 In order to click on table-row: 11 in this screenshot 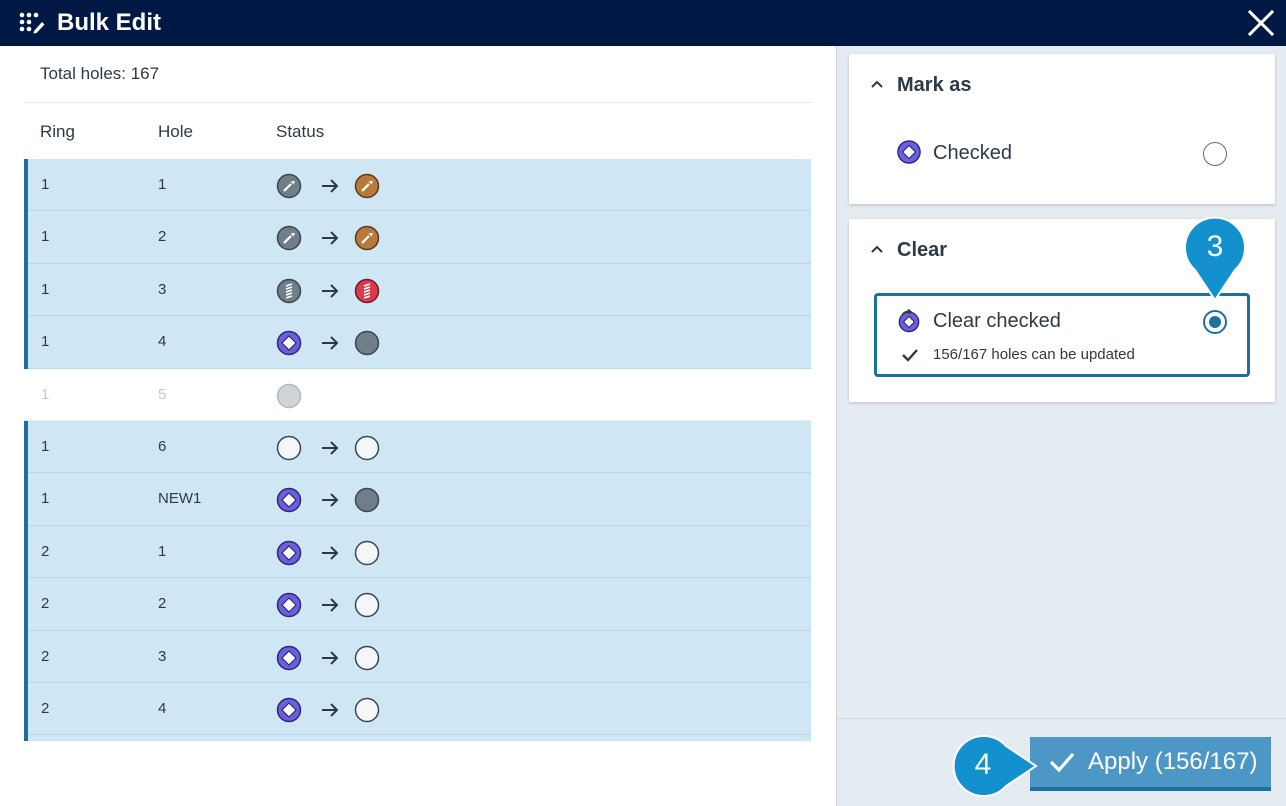, I will do `click(417, 185)`.